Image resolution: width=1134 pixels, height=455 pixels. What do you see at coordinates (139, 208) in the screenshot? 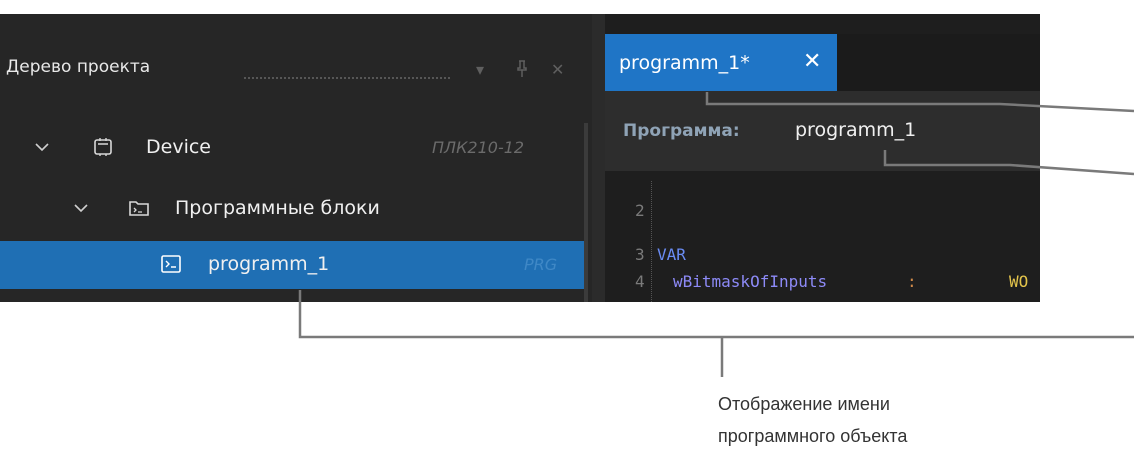
I see `folder-icon` at bounding box center [139, 208].